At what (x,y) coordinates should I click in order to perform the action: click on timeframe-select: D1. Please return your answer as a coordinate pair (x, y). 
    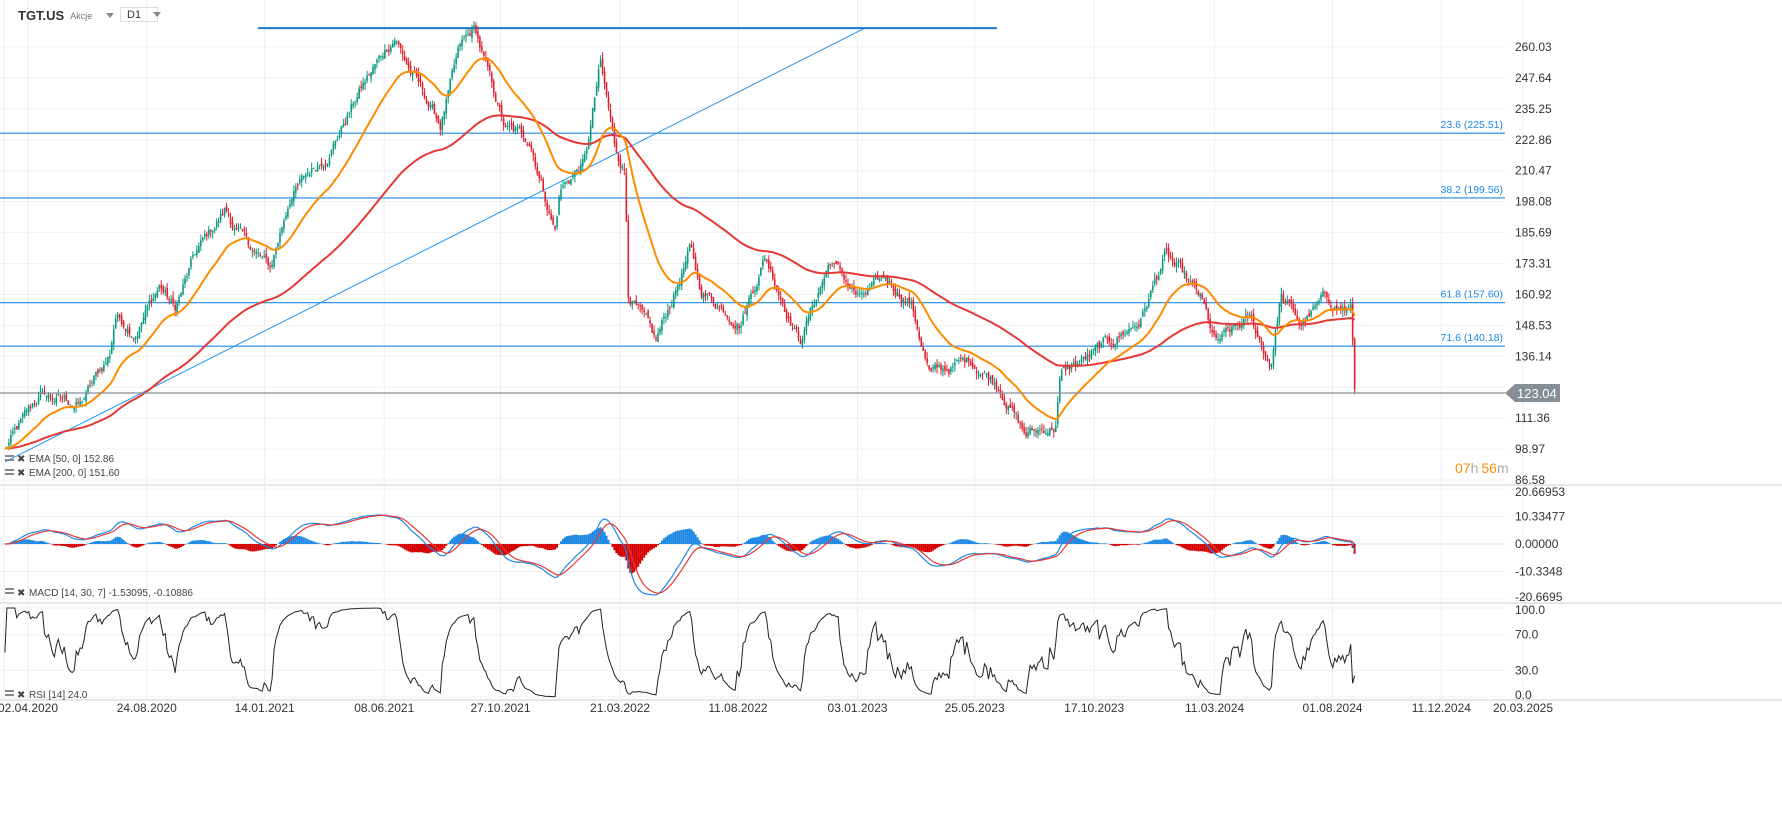
    Looking at the image, I should click on (141, 14).